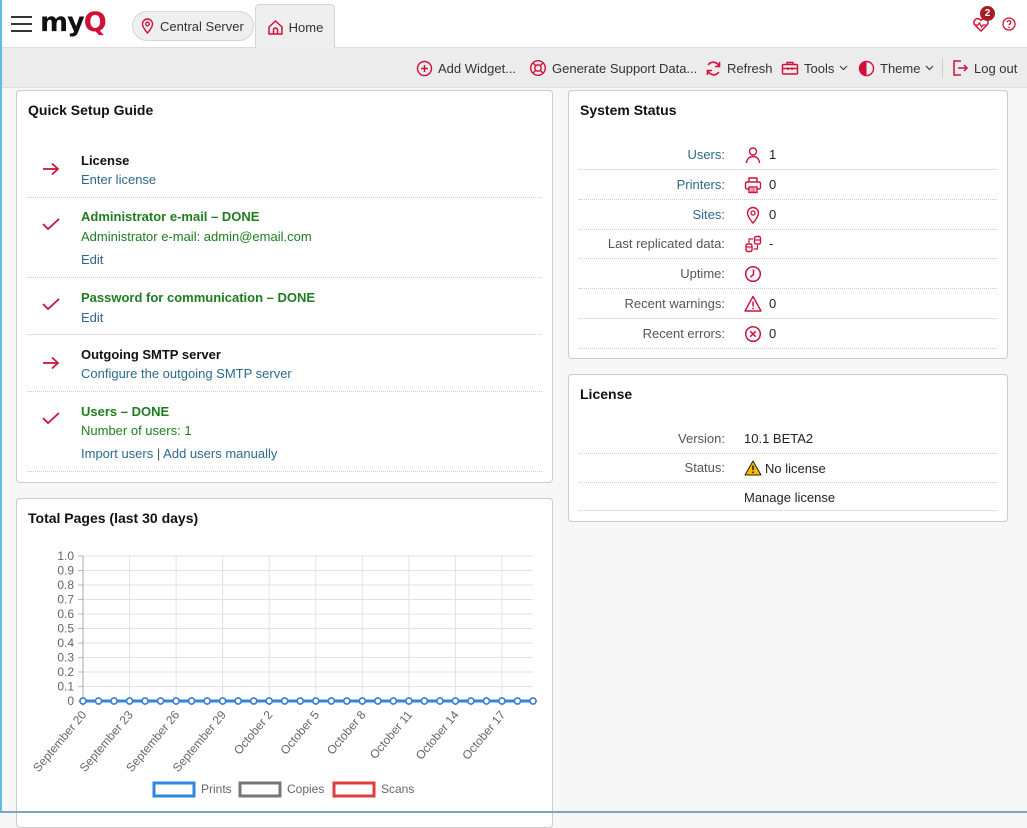 The height and width of the screenshot is (828, 1027). Describe the element at coordinates (92, 259) in the screenshot. I see `edit-admin-email-link: Edit` at that location.